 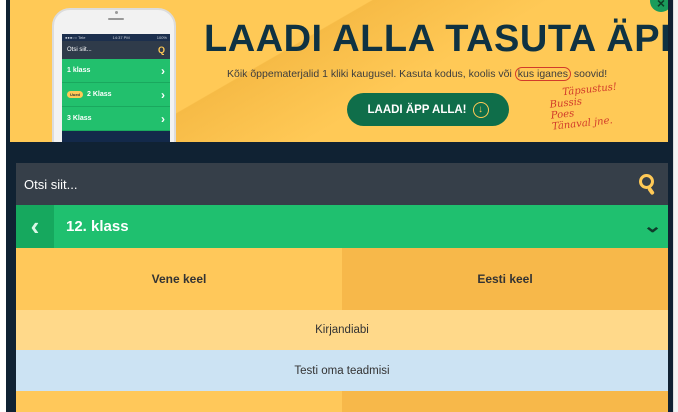 I want to click on phone-carrier: ●●●○○ Tele, so click(x=75, y=37).